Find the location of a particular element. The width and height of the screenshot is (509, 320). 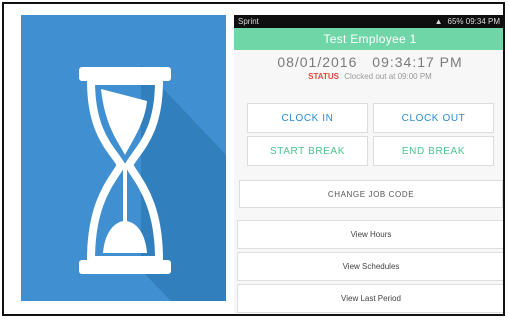

view-schedules-button: View Schedules is located at coordinates (370, 266).